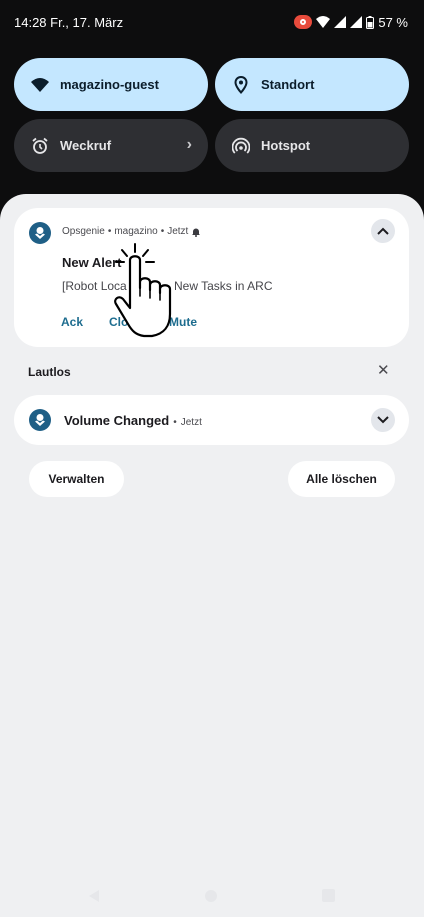 The image size is (424, 917). What do you see at coordinates (49, 372) in the screenshot?
I see `silent-section-label: Lautlos` at bounding box center [49, 372].